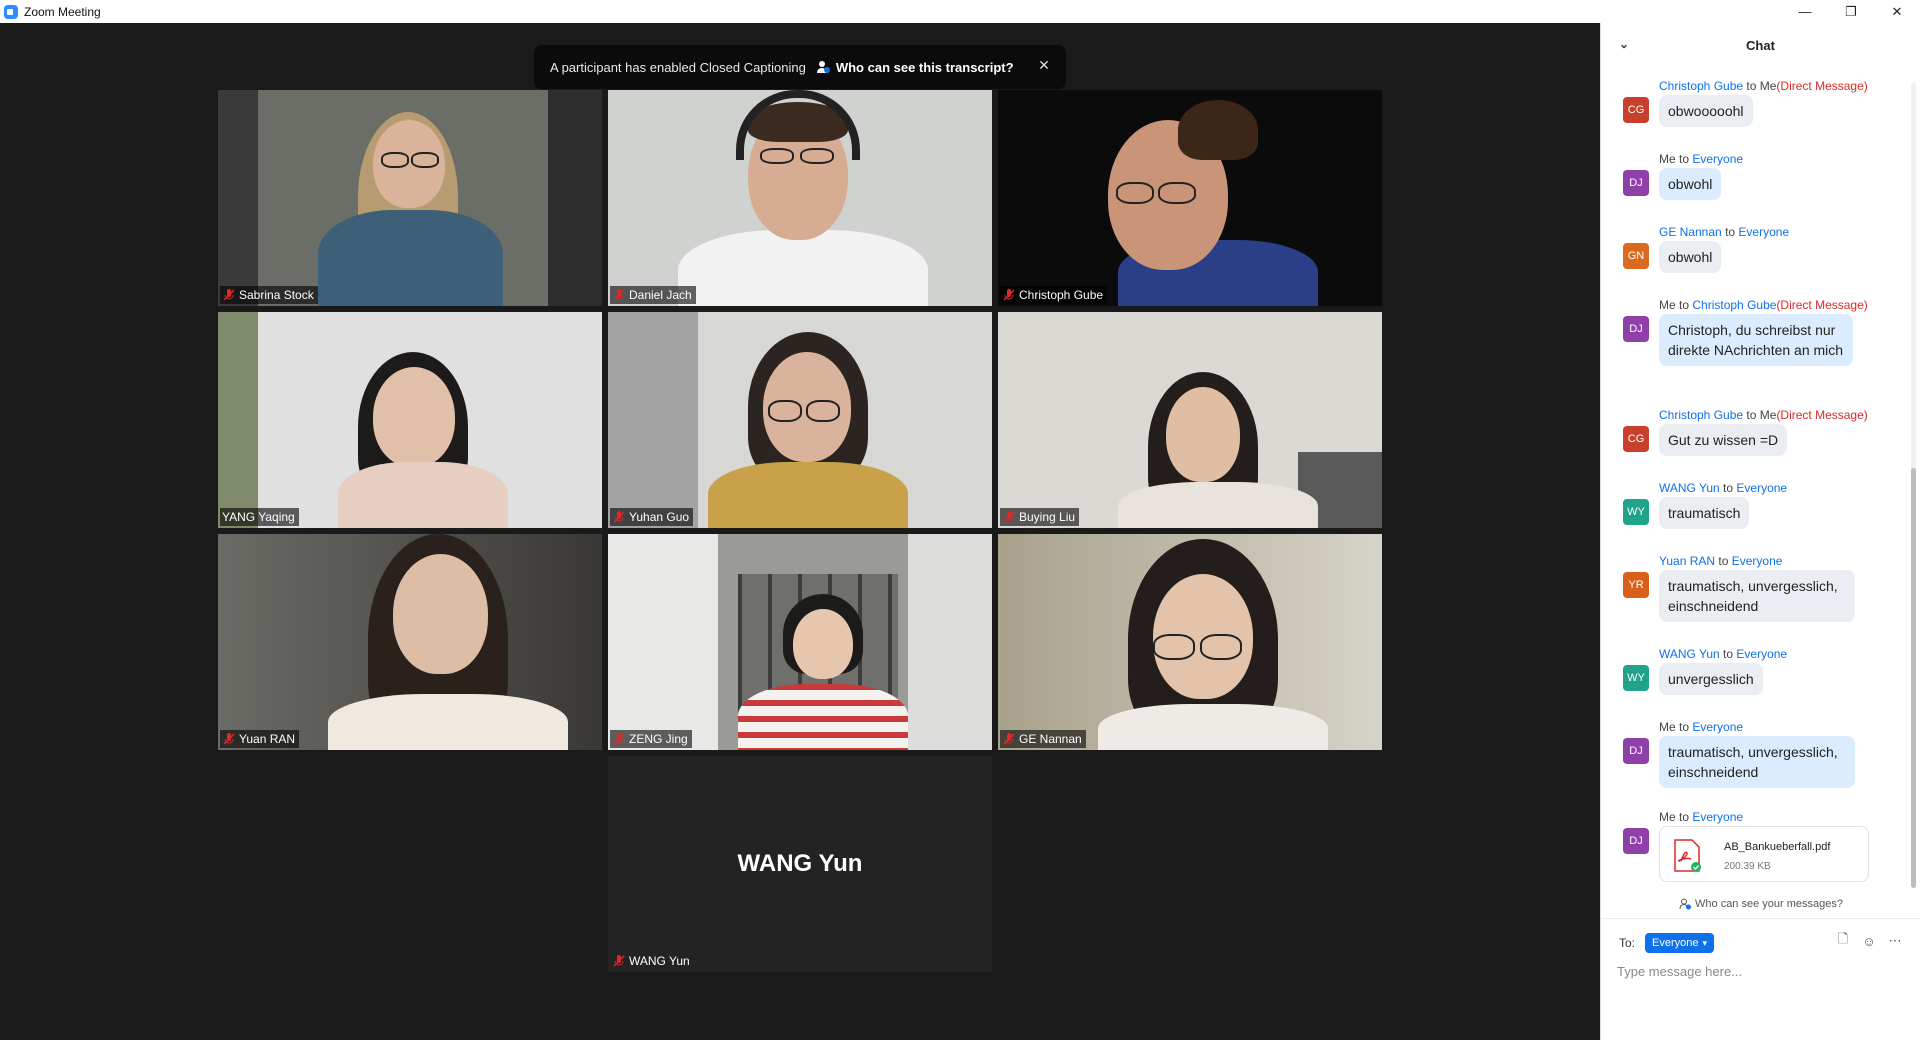  Describe the element at coordinates (1762, 971) in the screenshot. I see `message-input` at that location.